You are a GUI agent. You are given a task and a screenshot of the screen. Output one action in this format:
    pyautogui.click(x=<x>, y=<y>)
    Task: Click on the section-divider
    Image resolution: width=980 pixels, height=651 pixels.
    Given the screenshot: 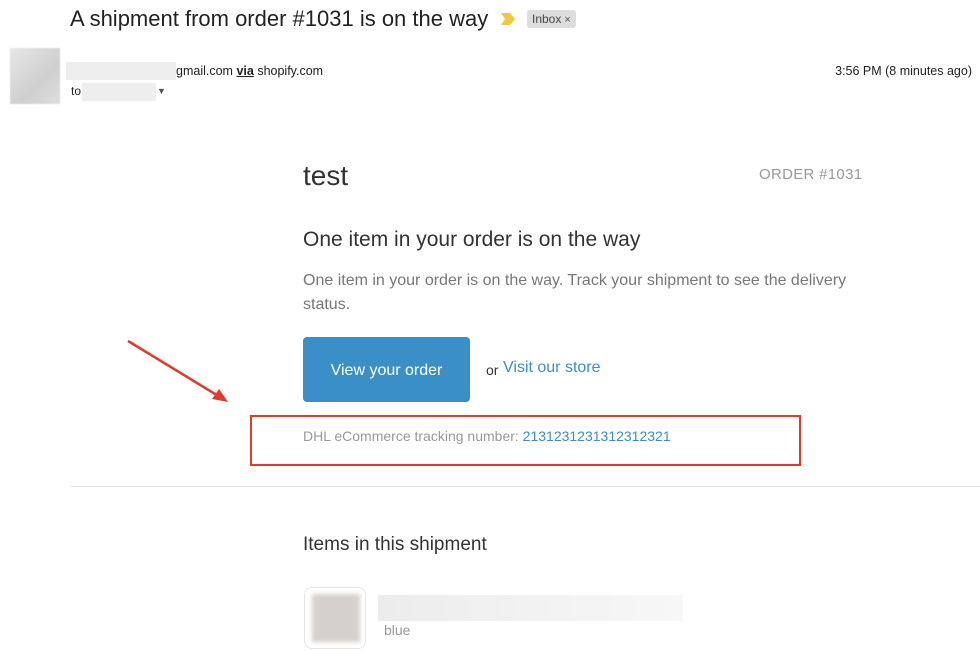 What is the action you would take?
    pyautogui.click(x=525, y=486)
    